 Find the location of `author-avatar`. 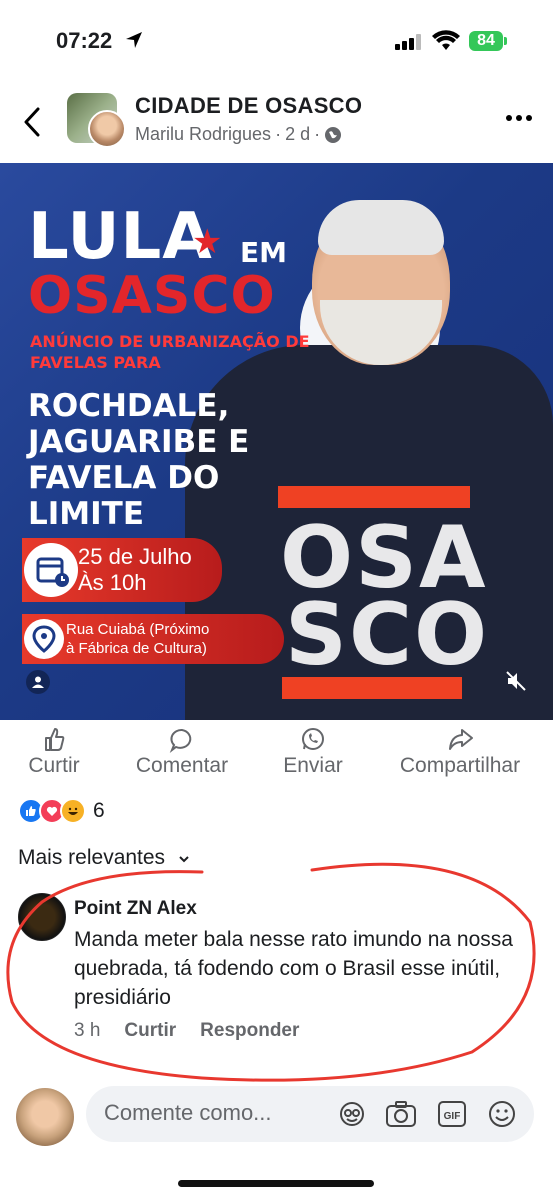

author-avatar is located at coordinates (107, 129).